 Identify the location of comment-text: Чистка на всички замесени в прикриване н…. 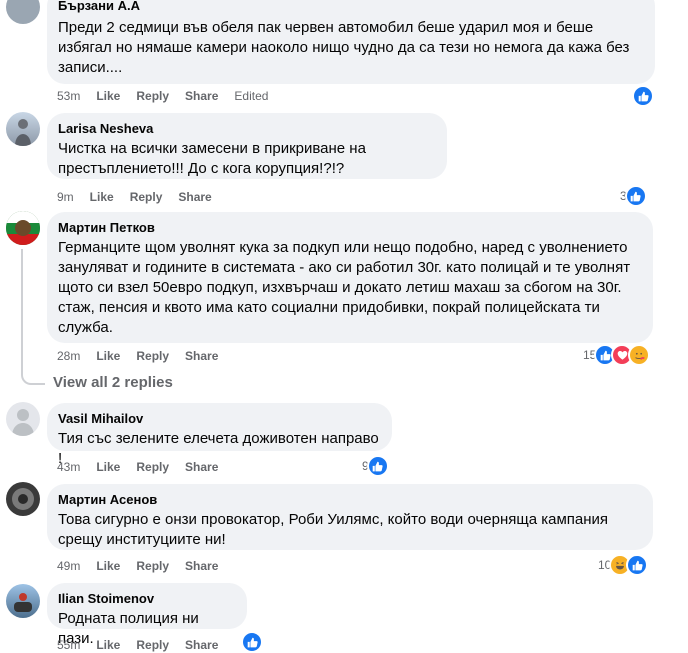
(212, 158).